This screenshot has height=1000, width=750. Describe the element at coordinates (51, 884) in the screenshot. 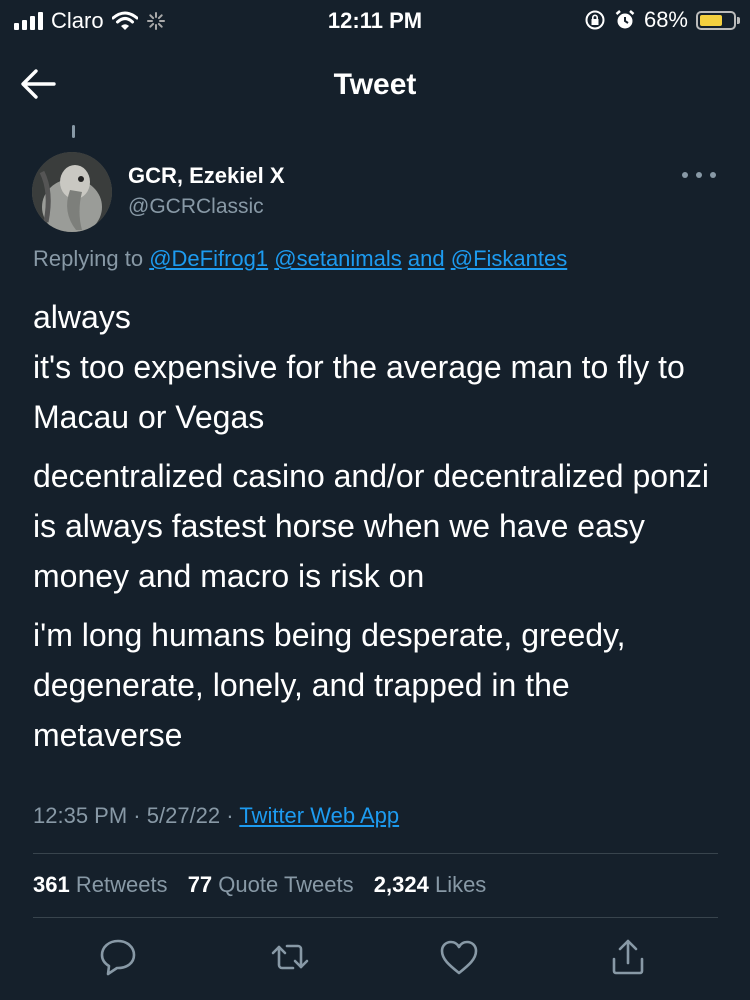

I see `retweets-count: 361` at that location.